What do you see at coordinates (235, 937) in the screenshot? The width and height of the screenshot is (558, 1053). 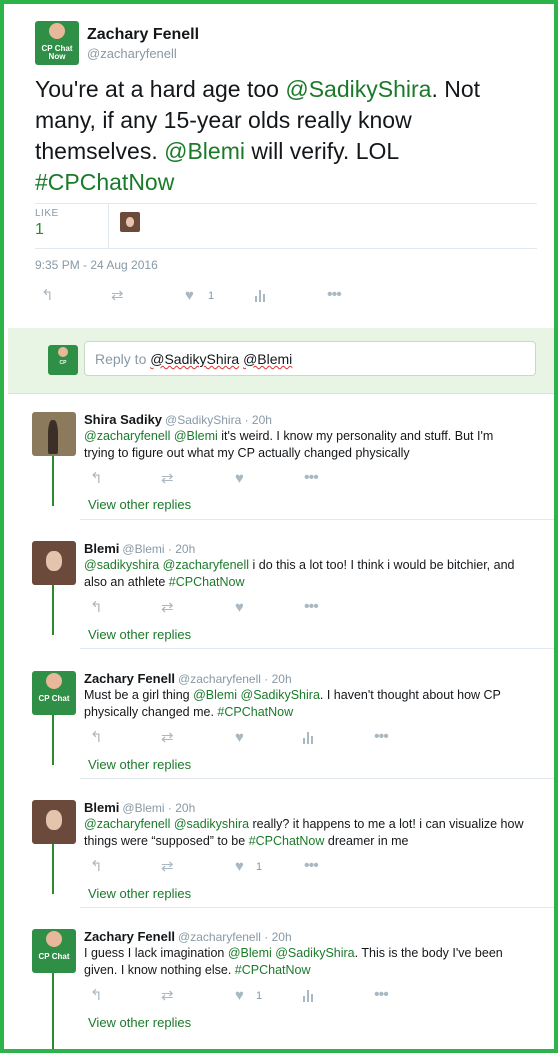 I see `author-handle: @zacharyfenell · 20h` at bounding box center [235, 937].